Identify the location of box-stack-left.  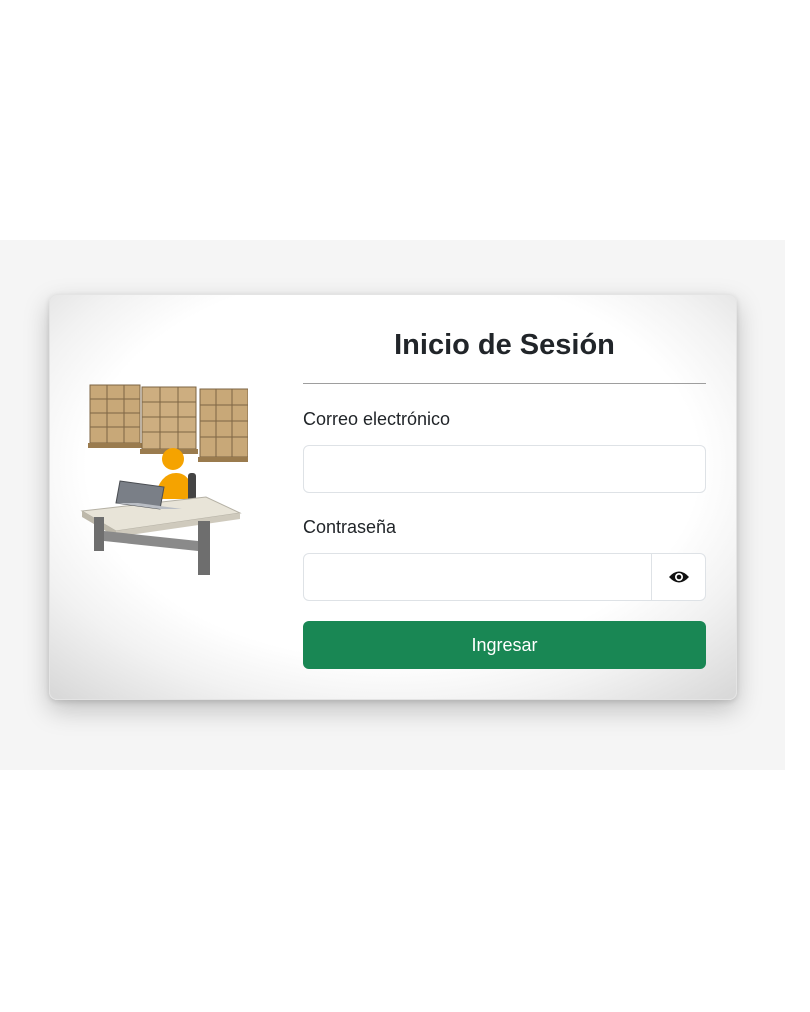
(115, 416).